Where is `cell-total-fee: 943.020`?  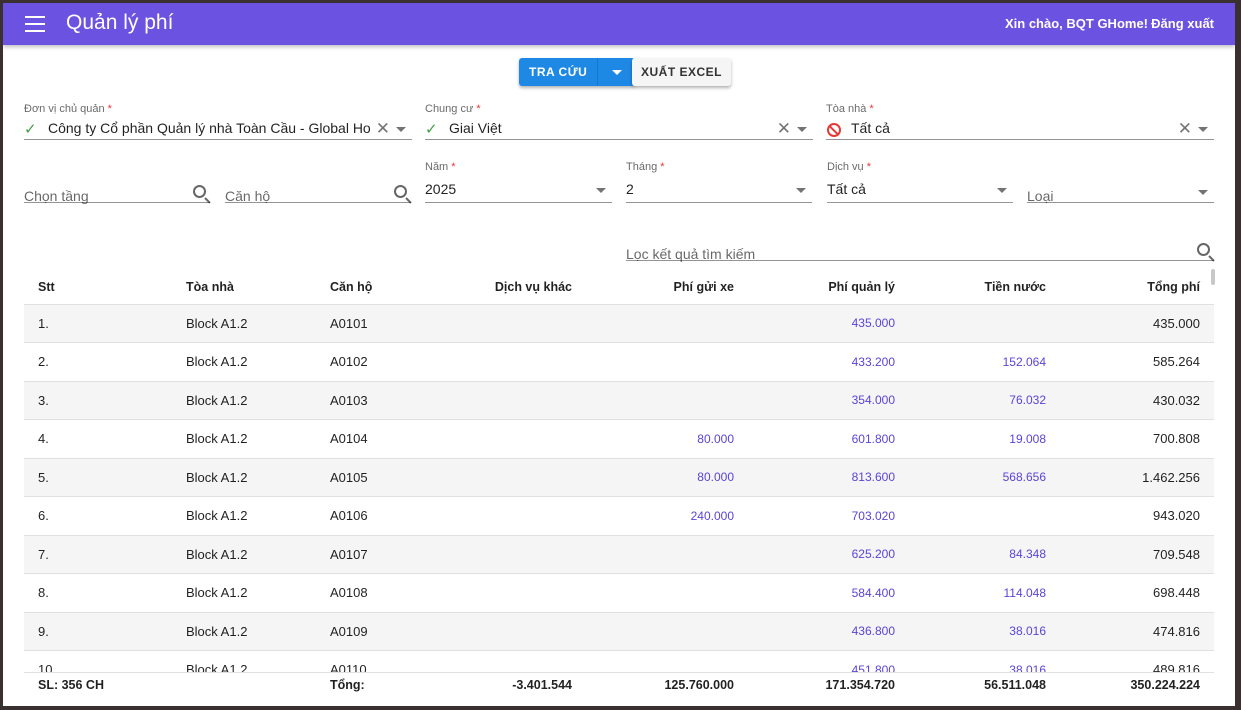
cell-total-fee: 943.020 is located at coordinates (1137, 516).